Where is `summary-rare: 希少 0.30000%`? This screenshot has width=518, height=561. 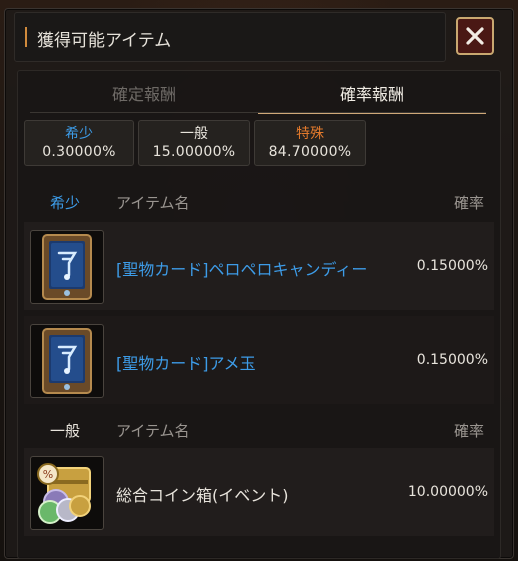
summary-rare: 希少 0.30000% is located at coordinates (79, 143).